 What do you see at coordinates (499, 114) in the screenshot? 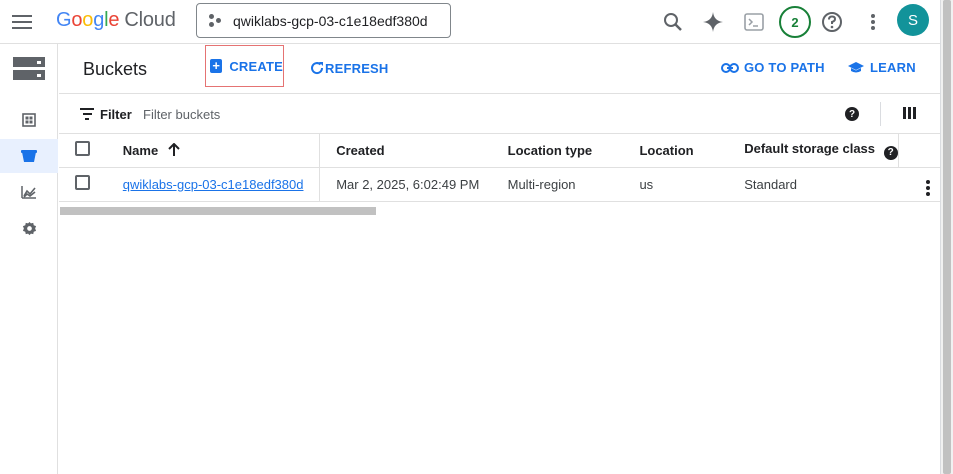
I see `filter-bar: Filter ?` at bounding box center [499, 114].